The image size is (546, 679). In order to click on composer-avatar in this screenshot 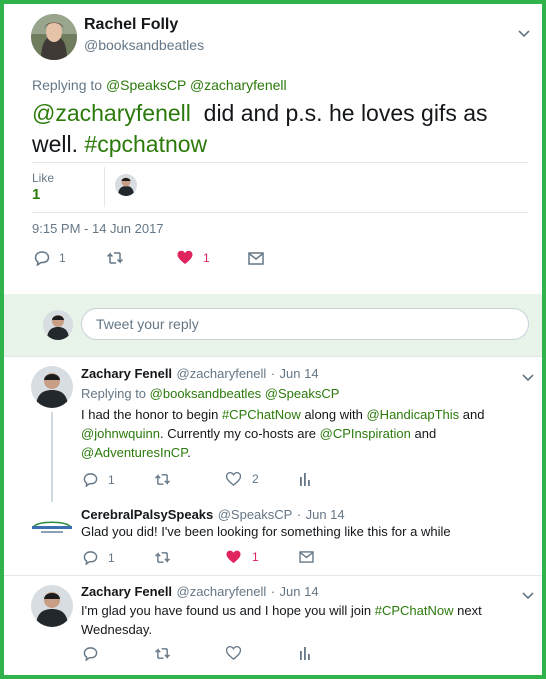, I will do `click(58, 325)`.